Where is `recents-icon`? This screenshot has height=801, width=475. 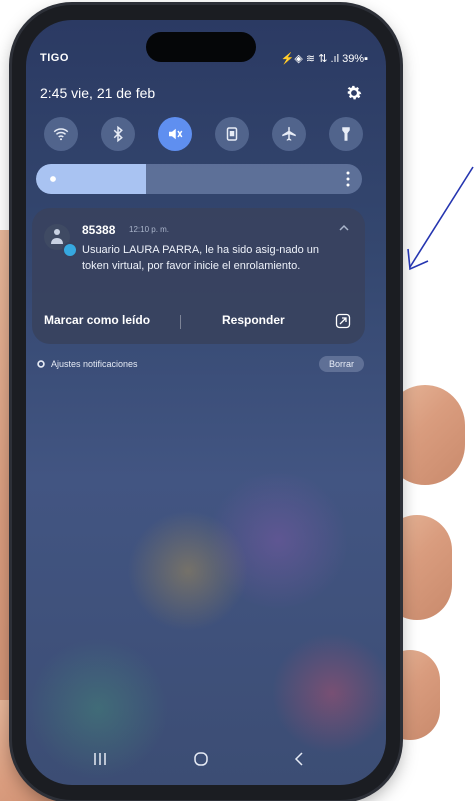 recents-icon is located at coordinates (100, 759).